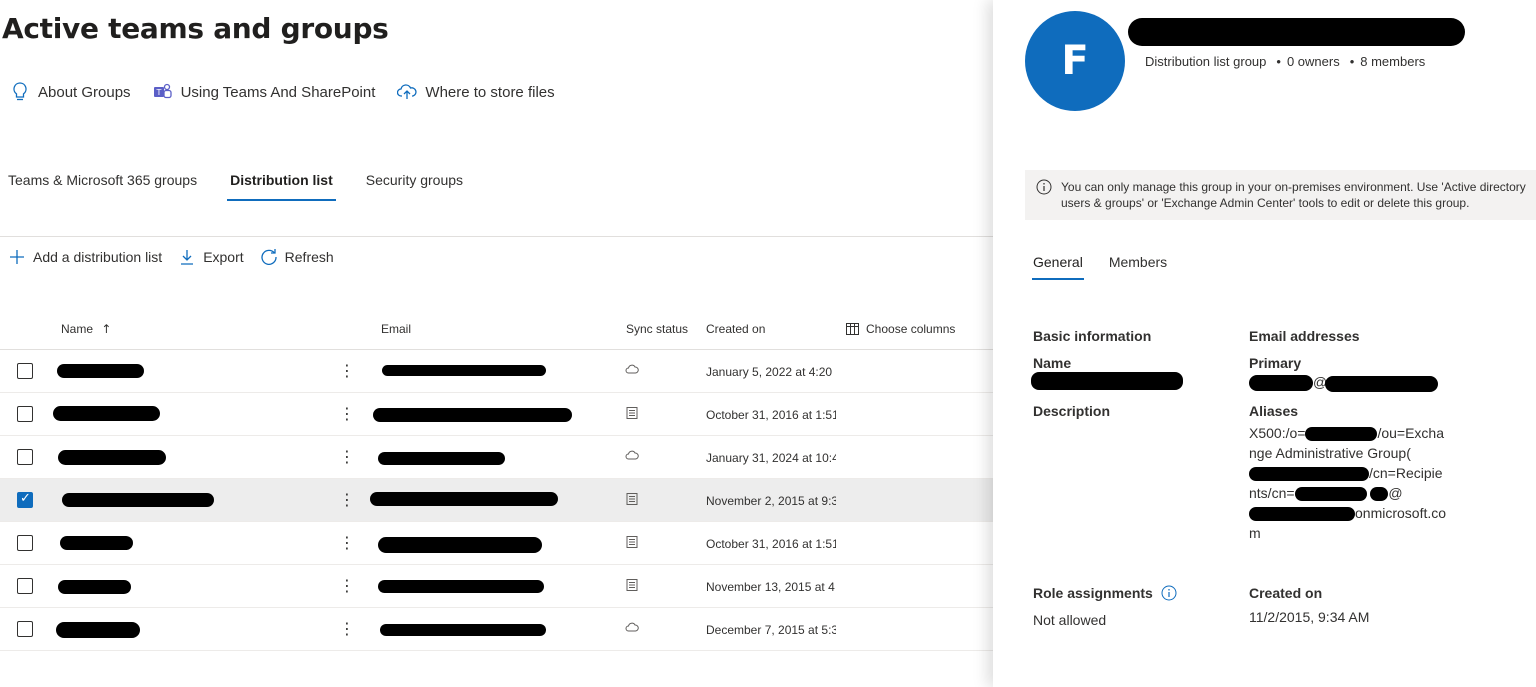 The width and height of the screenshot is (1536, 687). Describe the element at coordinates (476, 92) in the screenshot. I see `store-files-link: Where to store files` at that location.